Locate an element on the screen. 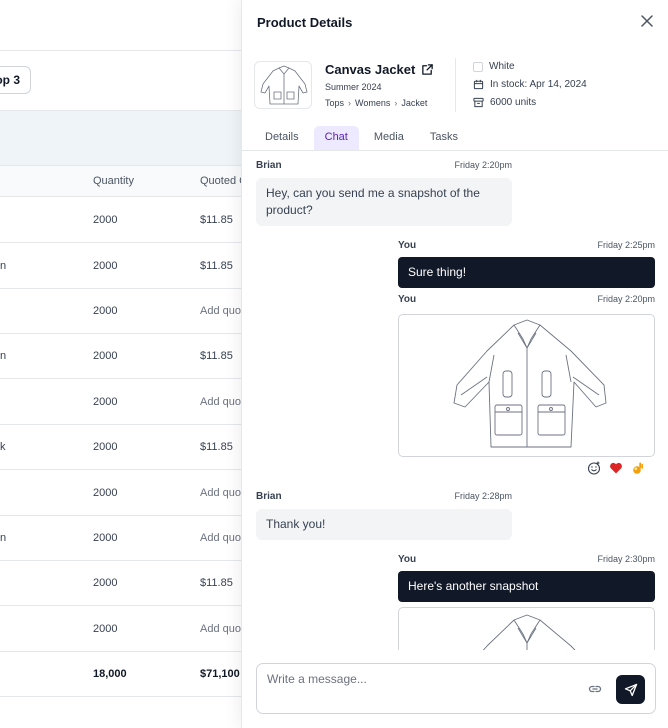 Image resolution: width=668 pixels, height=728 pixels. product-name: Canvas Jacket is located at coordinates (379, 69).